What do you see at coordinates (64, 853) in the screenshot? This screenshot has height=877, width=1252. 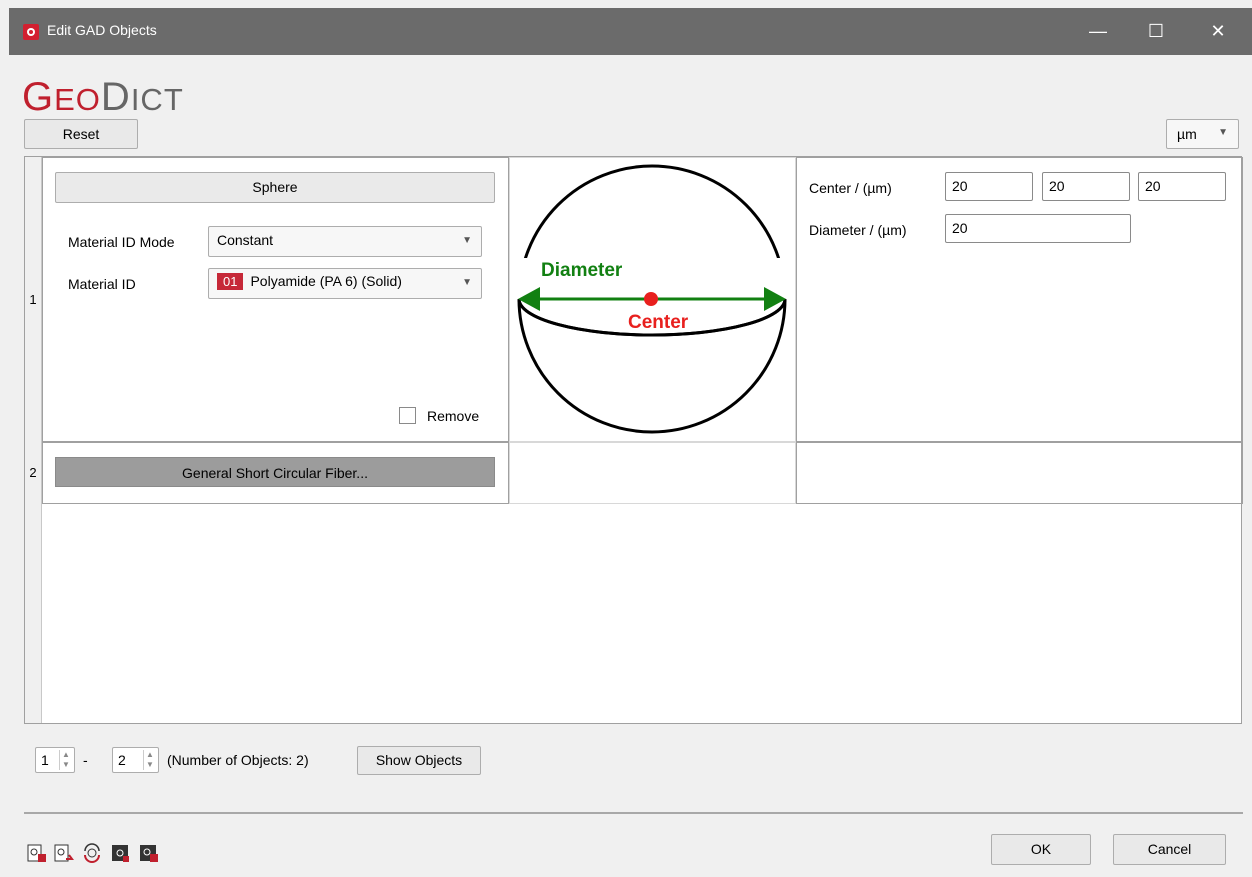 I see `object-export-icon` at bounding box center [64, 853].